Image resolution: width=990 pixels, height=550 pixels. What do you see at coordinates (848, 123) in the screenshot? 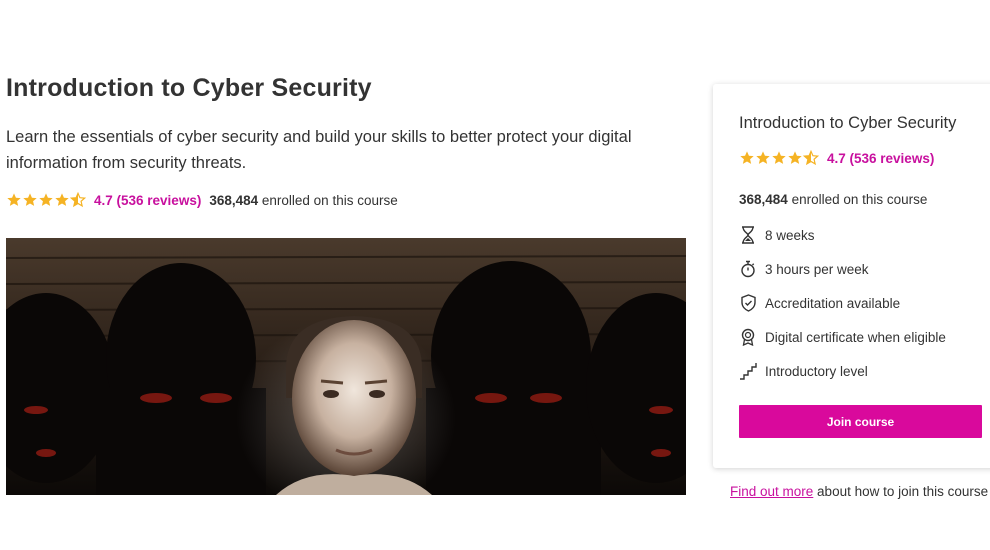
I see `card-title: Introduction to Cyber Security` at bounding box center [848, 123].